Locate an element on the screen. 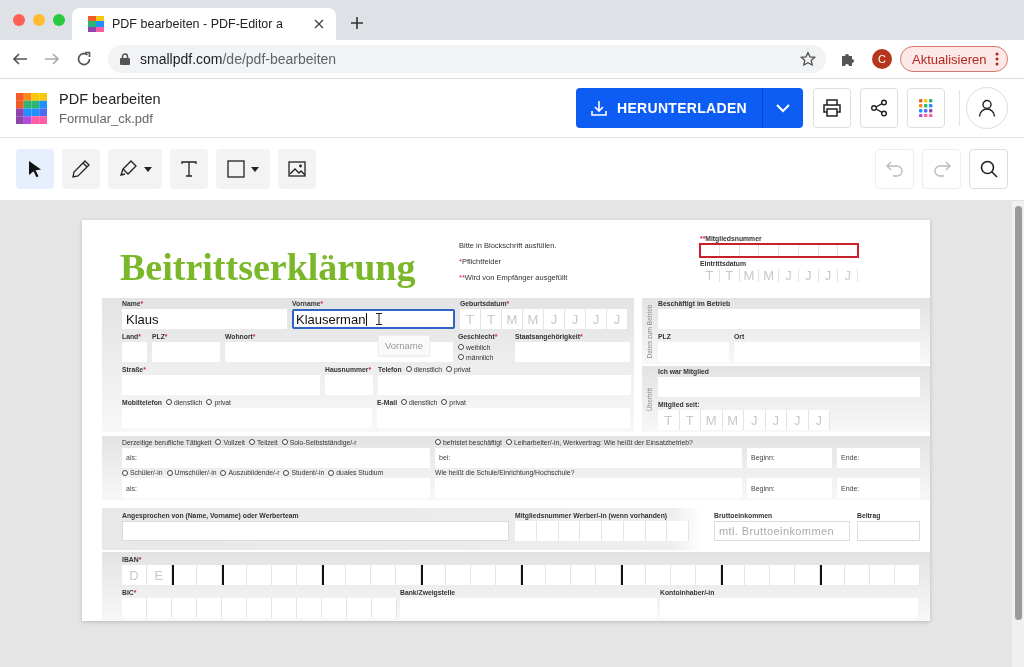 The height and width of the screenshot is (667, 1024). document-title: PDF bearbeiten is located at coordinates (110, 98).